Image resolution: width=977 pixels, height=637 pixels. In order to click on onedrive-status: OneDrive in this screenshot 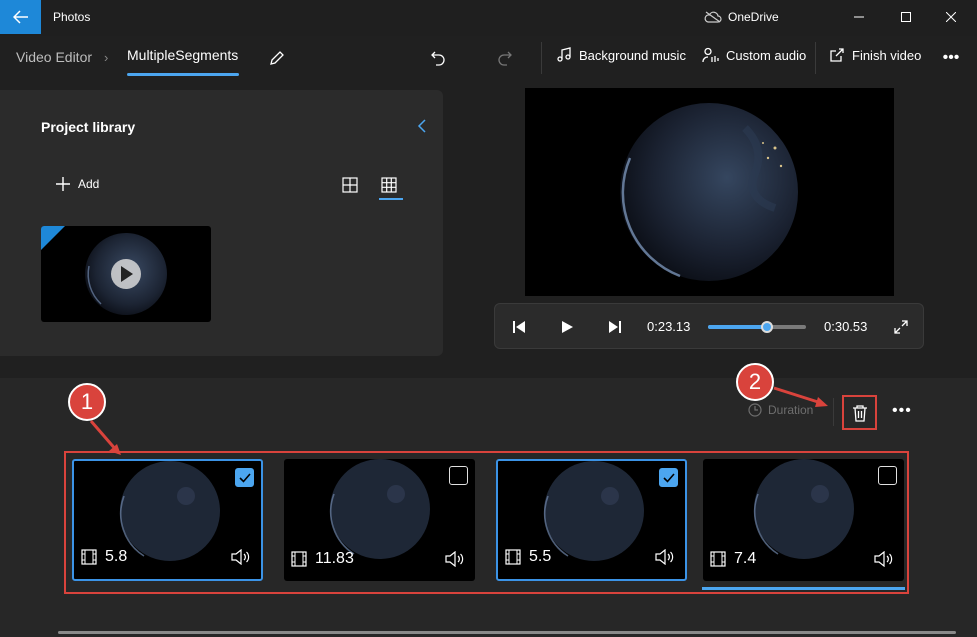, I will do `click(741, 17)`.